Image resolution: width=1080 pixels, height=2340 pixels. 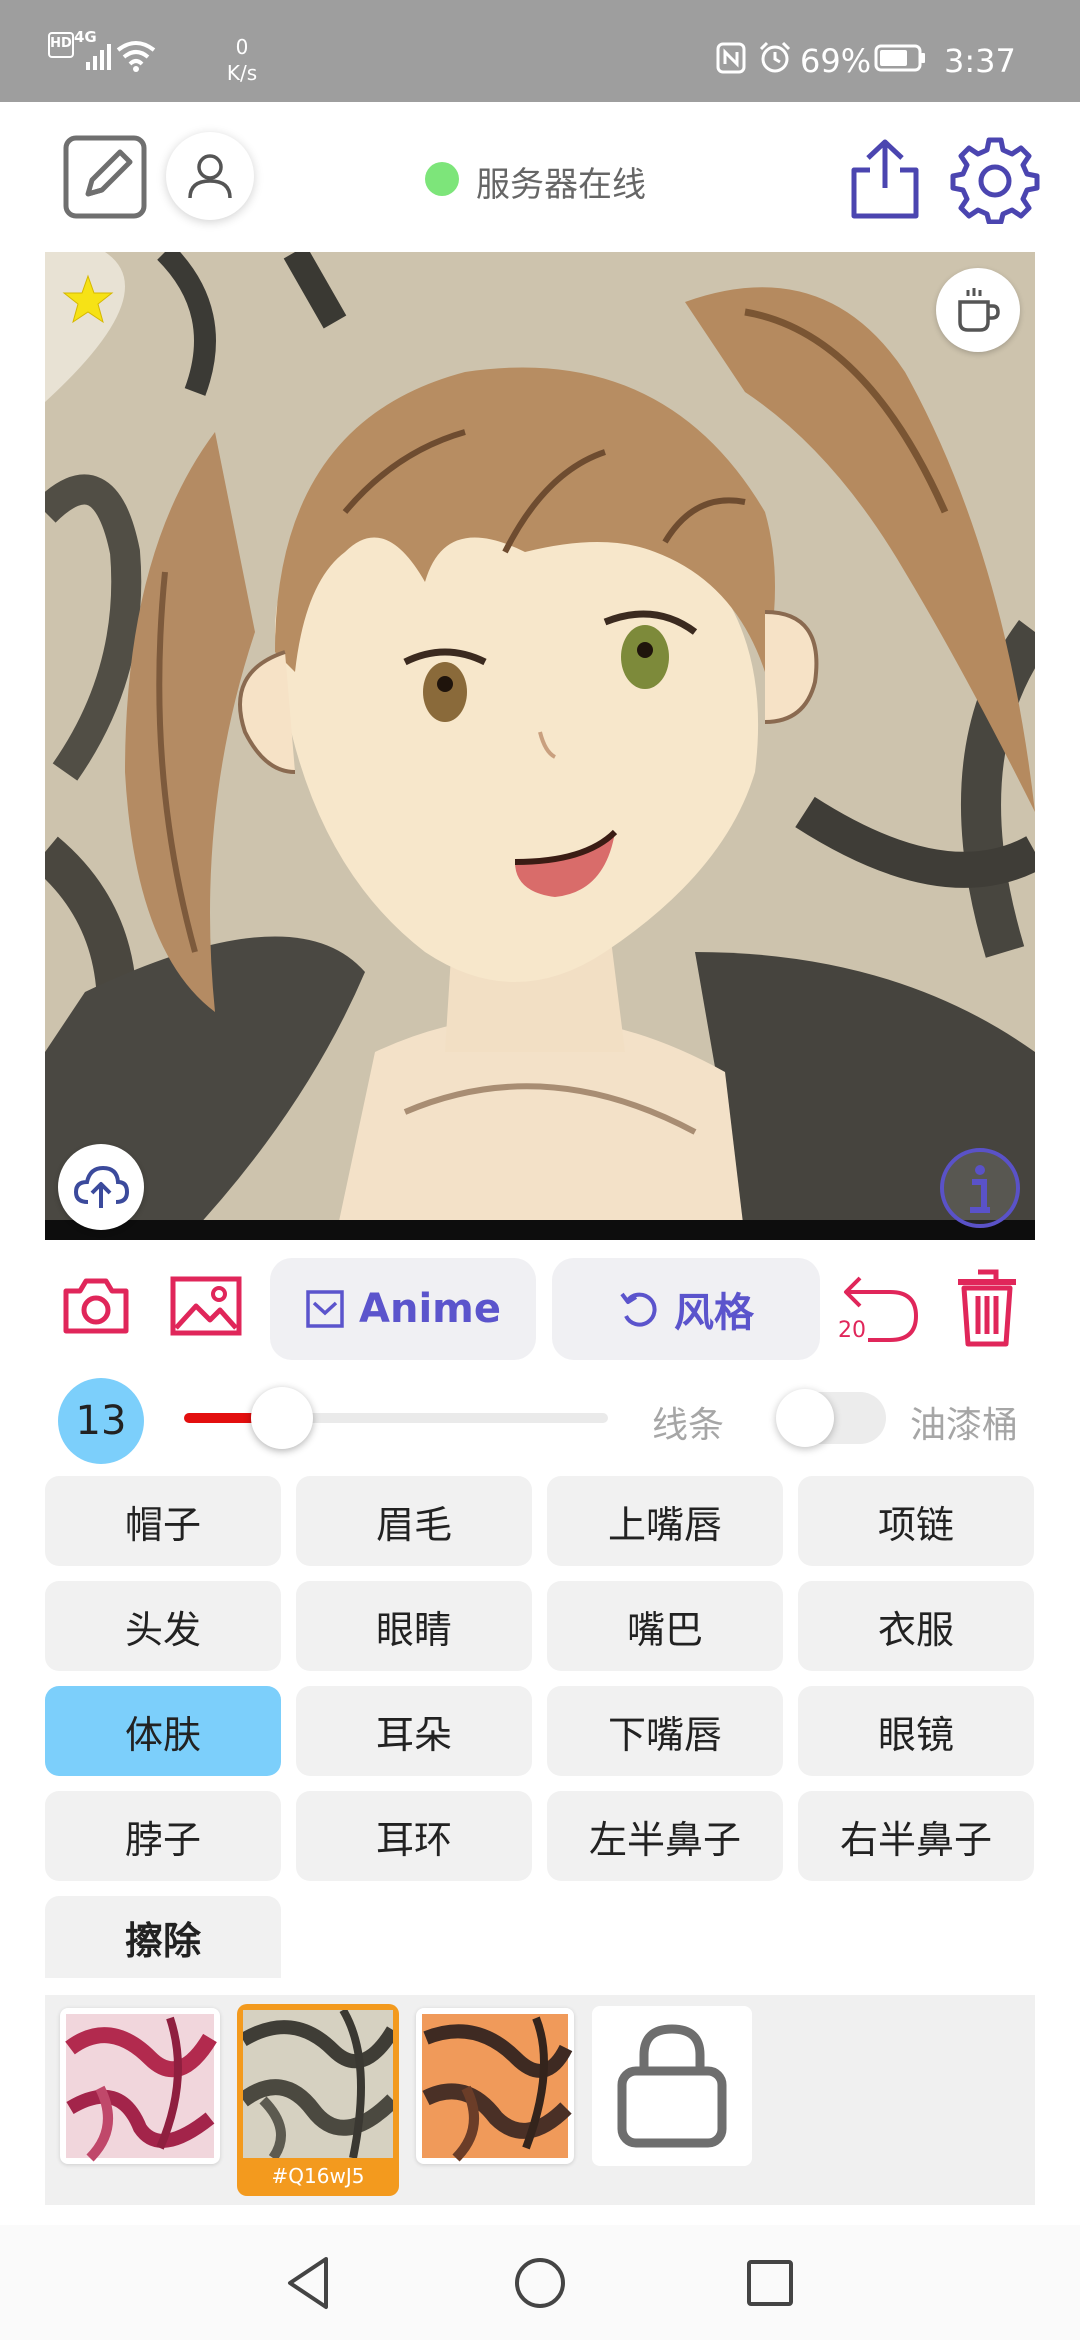 What do you see at coordinates (413, 1629) in the screenshot?
I see `part-label: 眼睛` at bounding box center [413, 1629].